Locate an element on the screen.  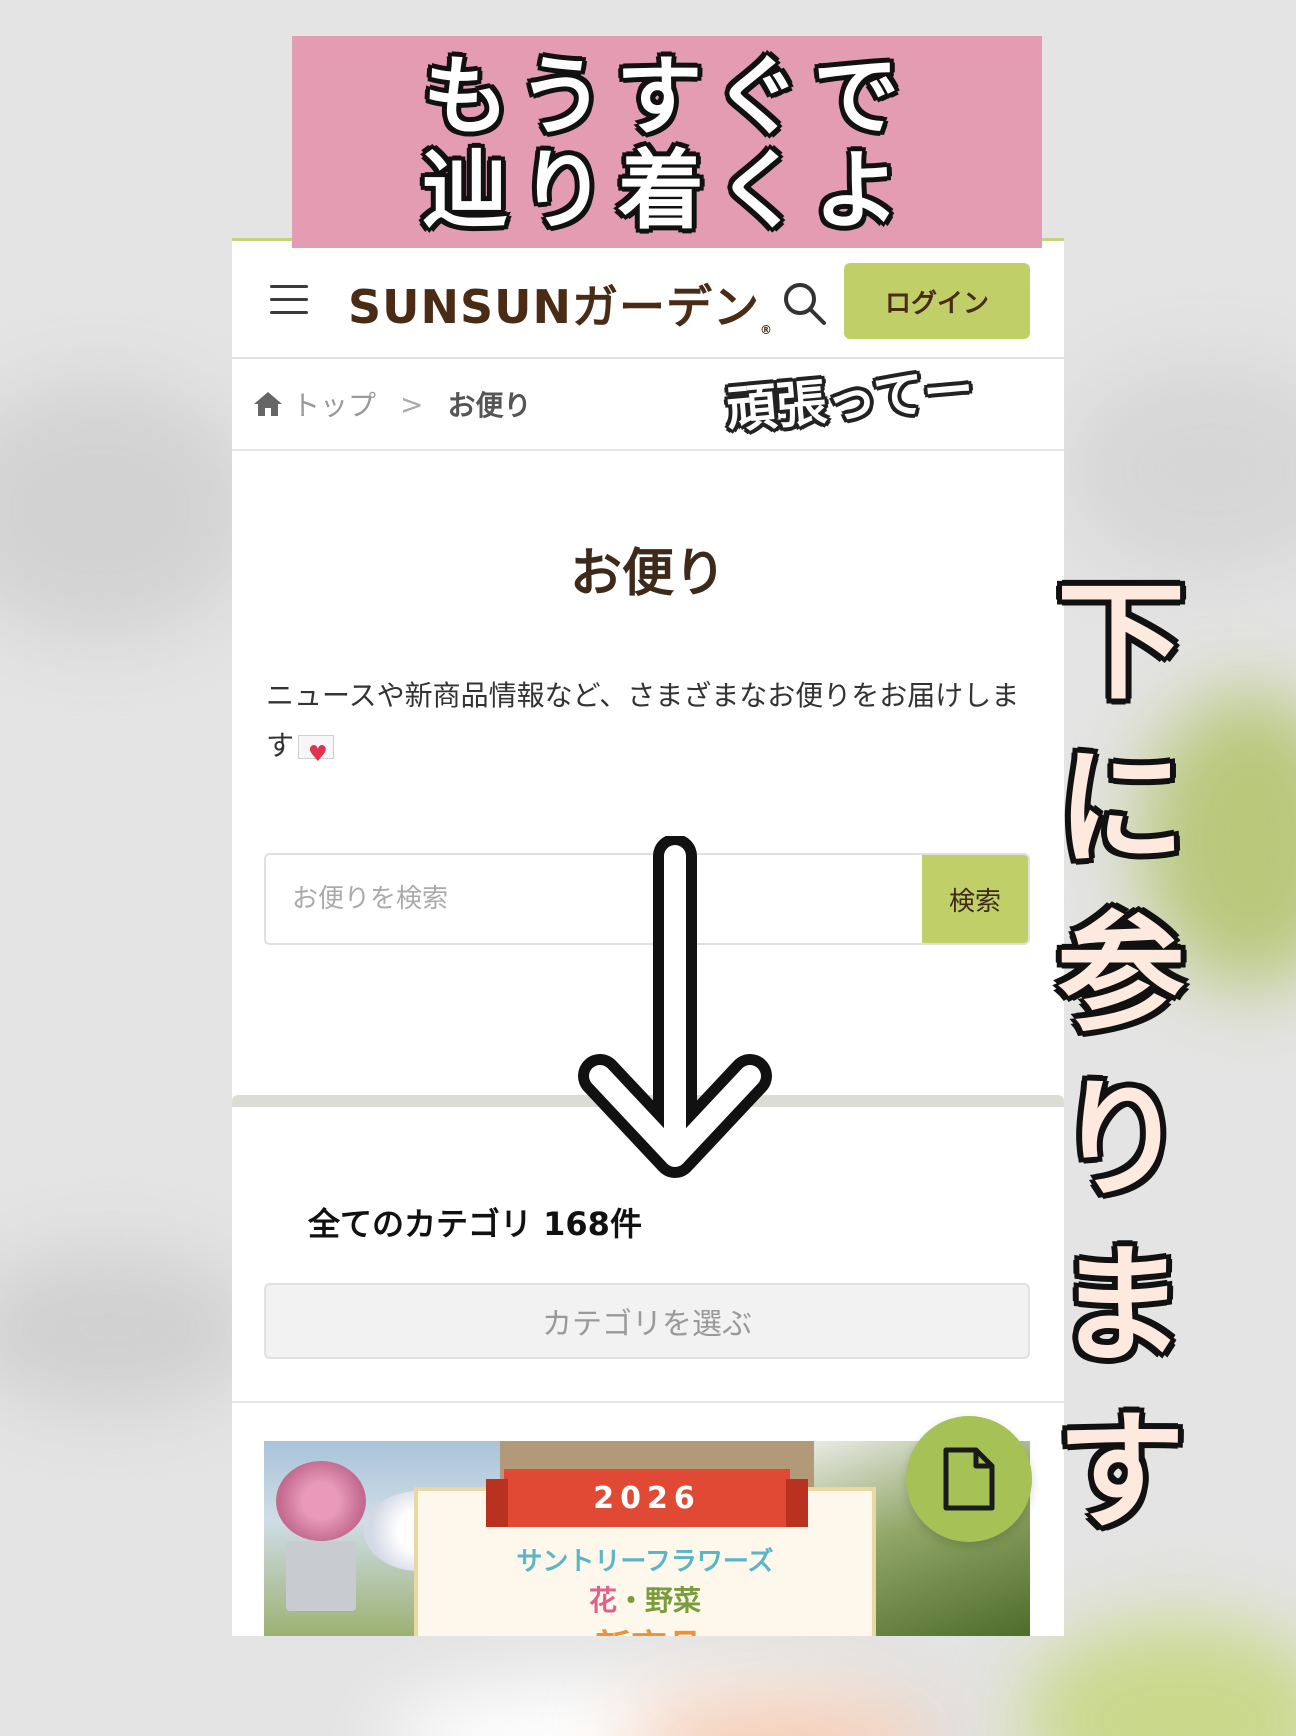
breadcrumb-top-link: トップ is located at coordinates (334, 404).